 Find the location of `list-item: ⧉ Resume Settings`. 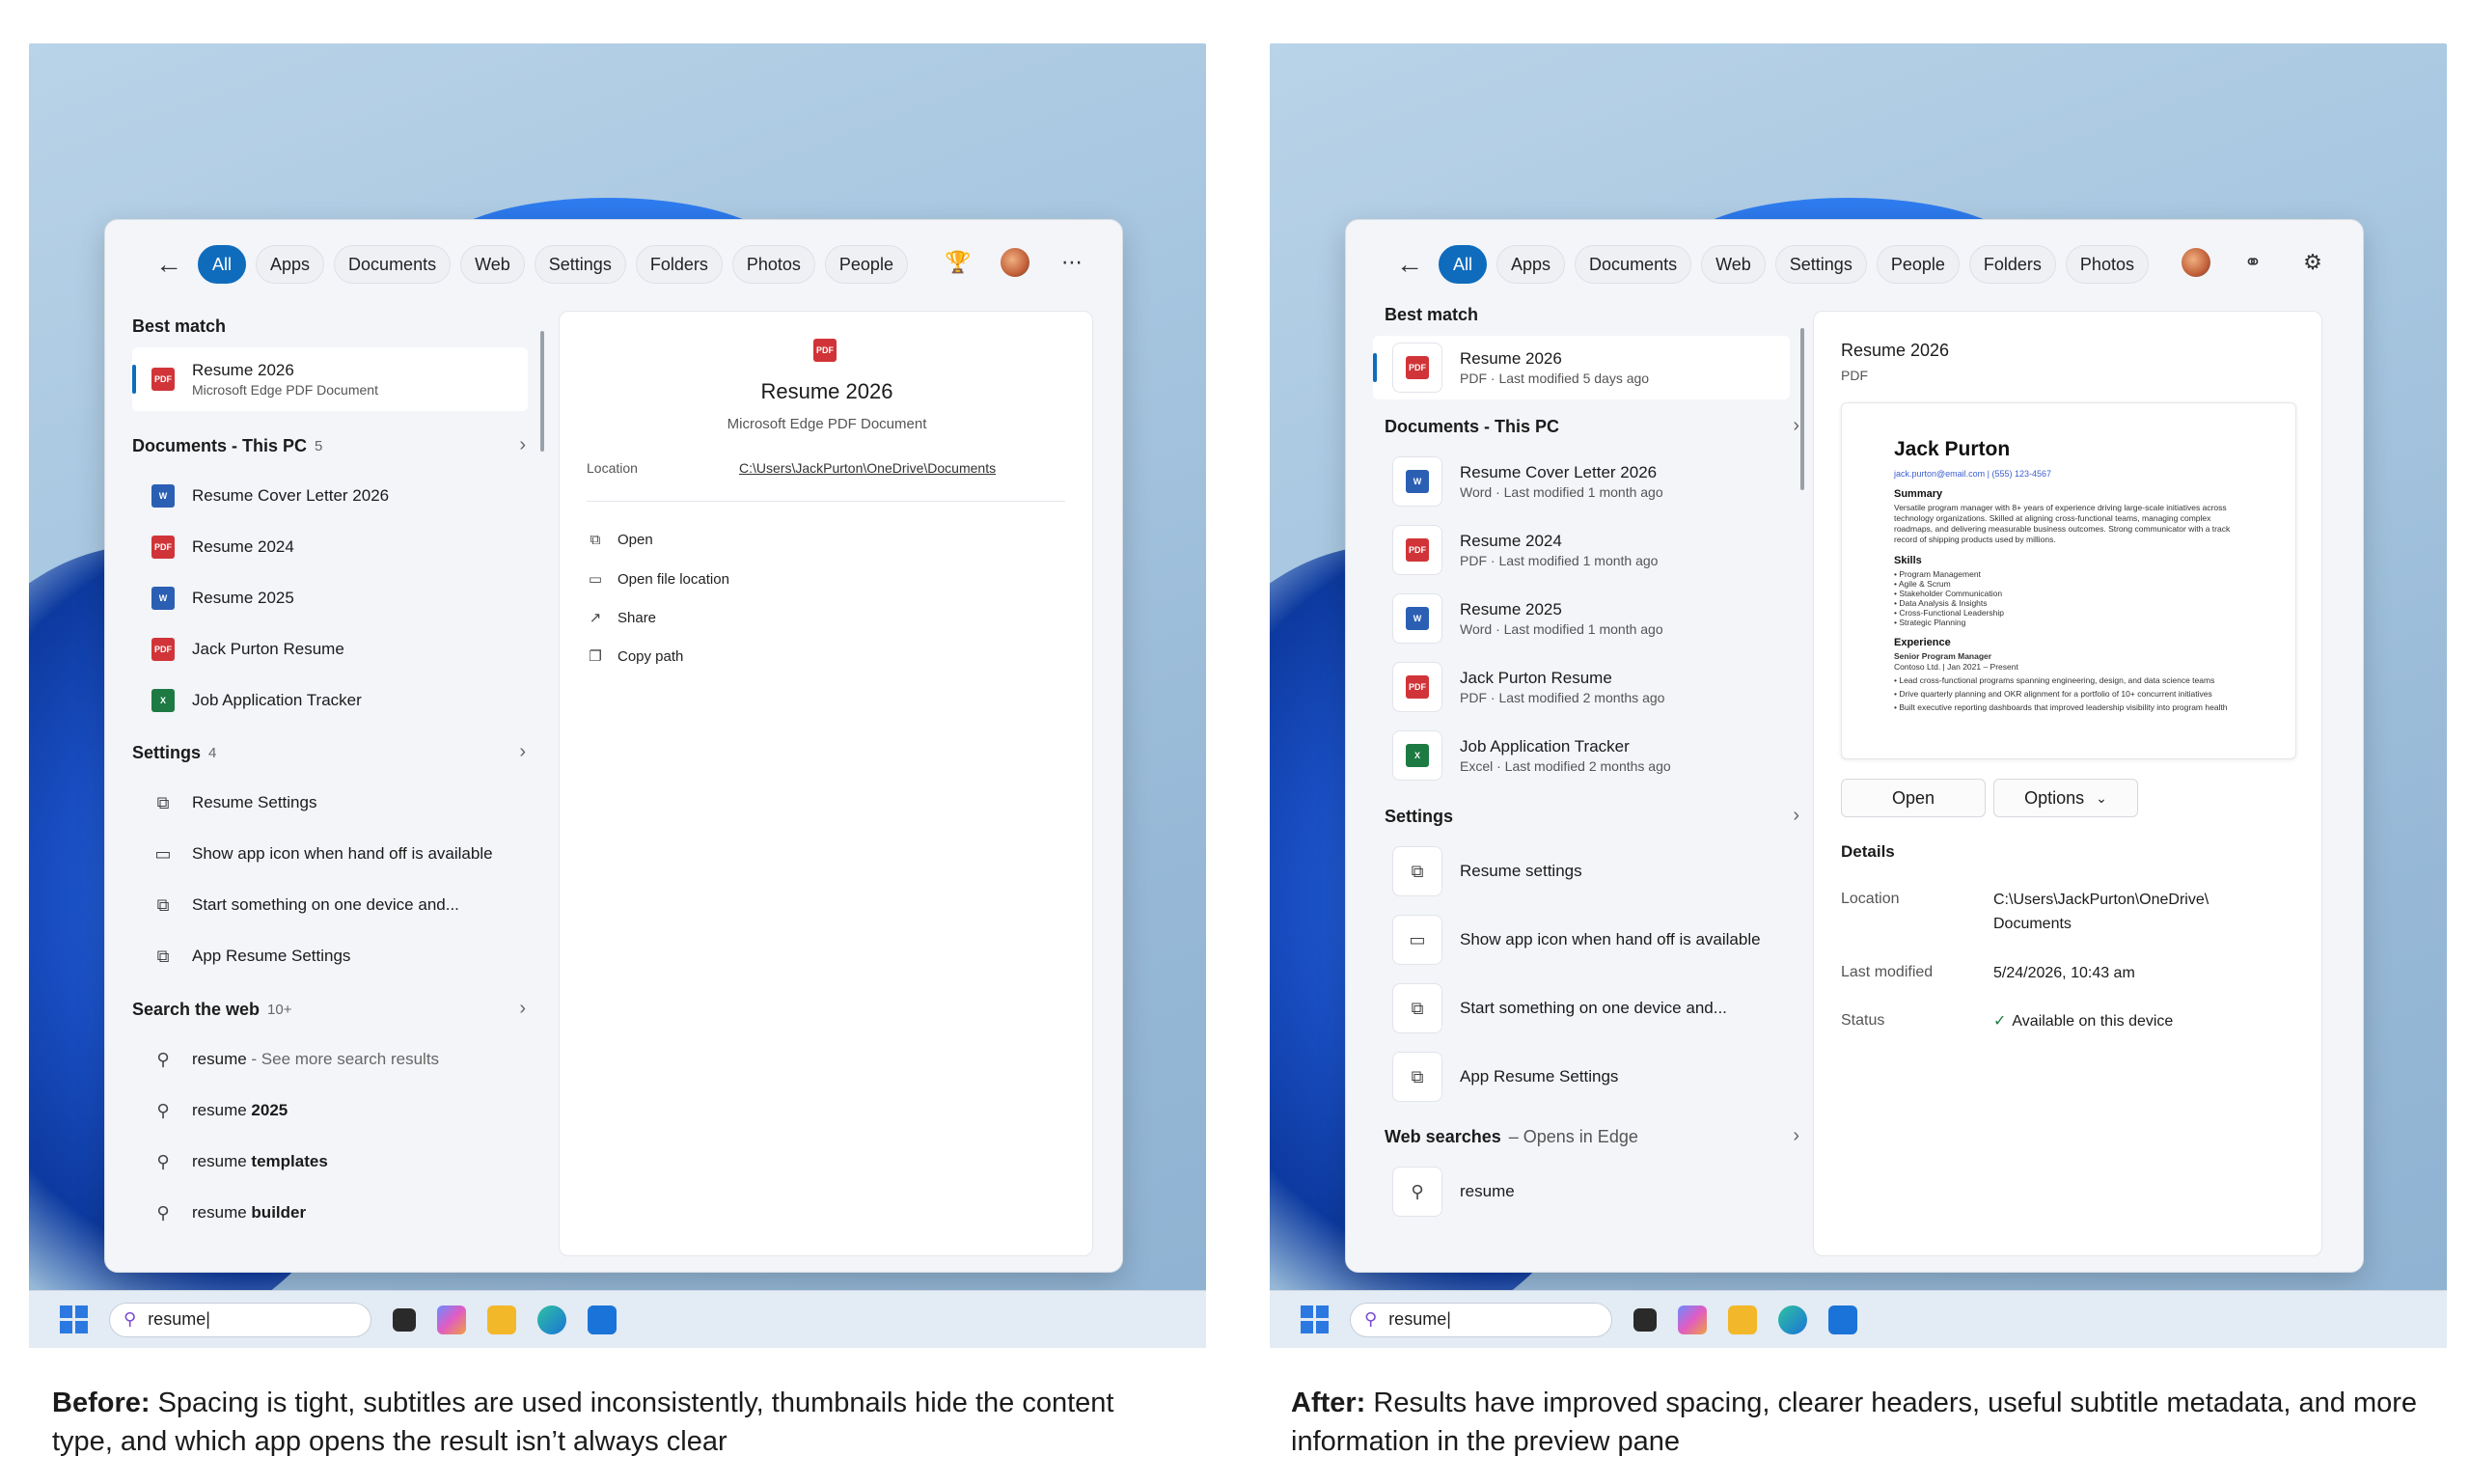

list-item: ⧉ Resume Settings is located at coordinates (330, 802).